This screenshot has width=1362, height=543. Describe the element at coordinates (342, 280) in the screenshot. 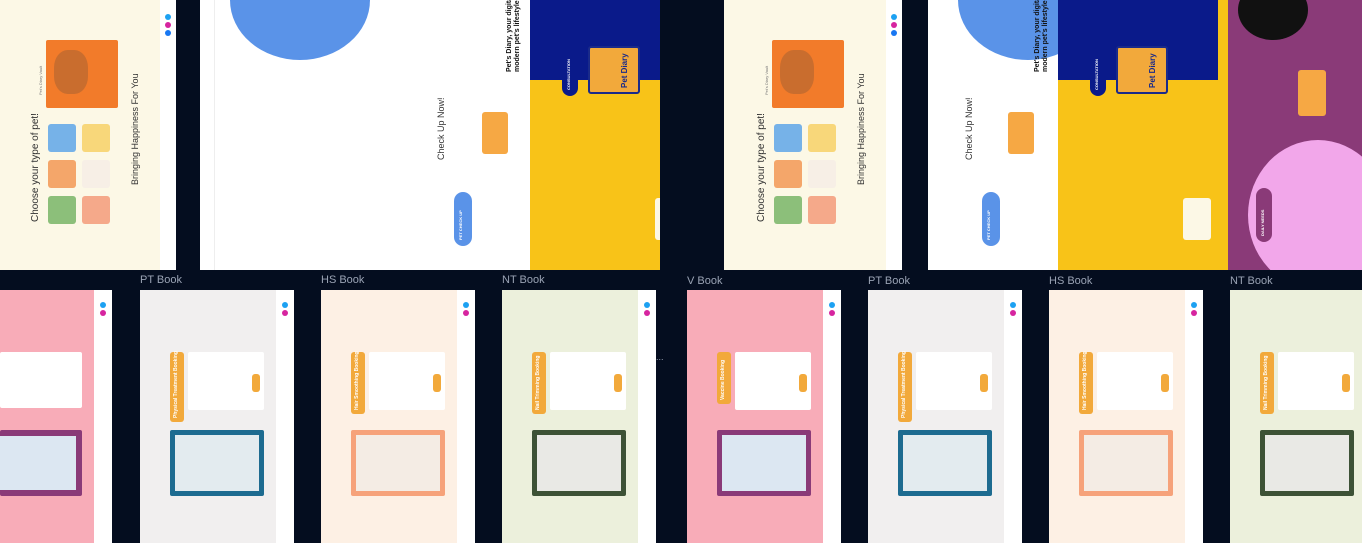

I see `frame-label-hs-book-1: HS Book` at that location.